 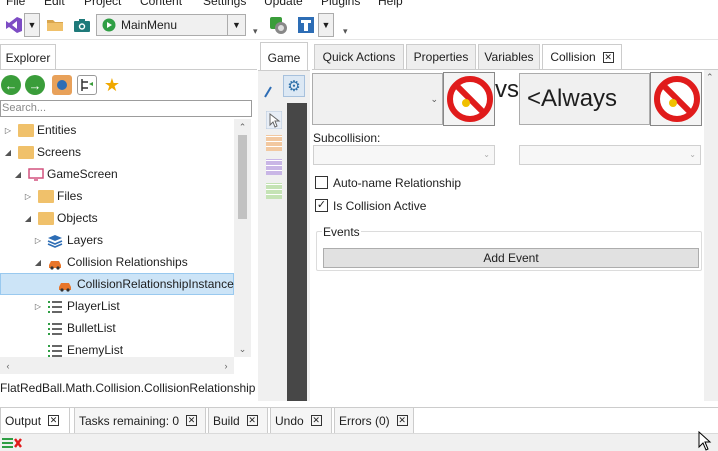 What do you see at coordinates (242, 349) in the screenshot?
I see `scroll-down-icon: ⌄` at bounding box center [242, 349].